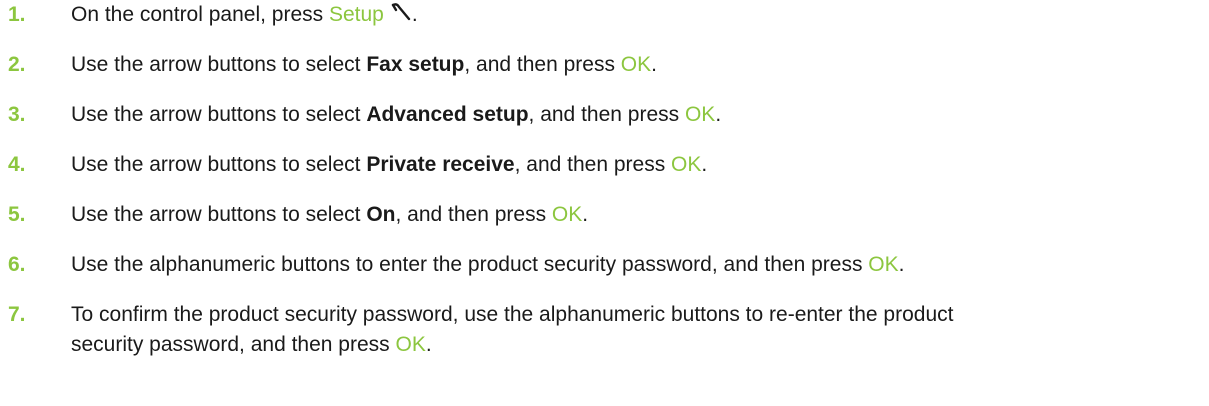 Image resolution: width=1209 pixels, height=406 pixels. What do you see at coordinates (17, 314) in the screenshot?
I see `step-number: 7.` at bounding box center [17, 314].